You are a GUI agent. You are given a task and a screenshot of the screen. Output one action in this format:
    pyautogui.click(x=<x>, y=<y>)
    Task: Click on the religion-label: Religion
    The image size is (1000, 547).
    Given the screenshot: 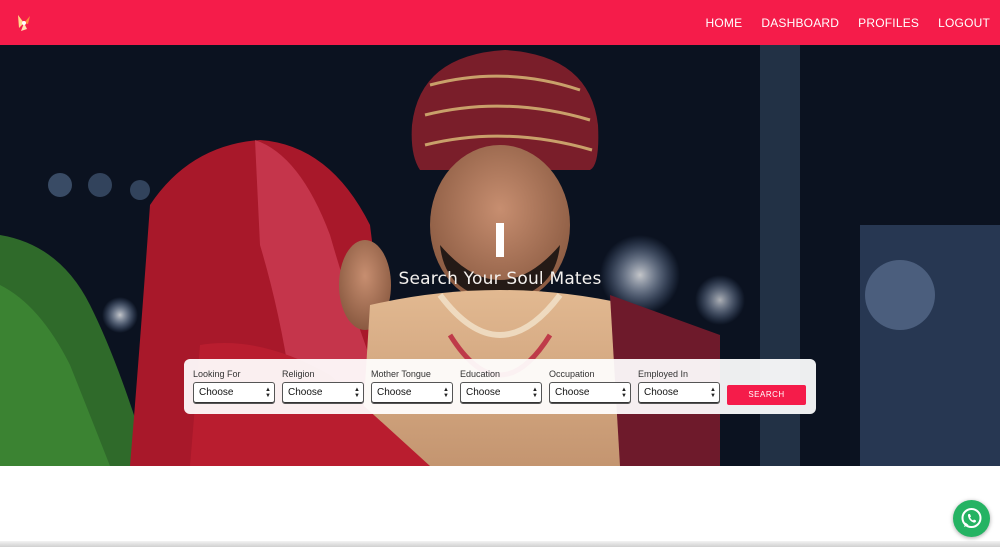 What is the action you would take?
    pyautogui.click(x=298, y=374)
    